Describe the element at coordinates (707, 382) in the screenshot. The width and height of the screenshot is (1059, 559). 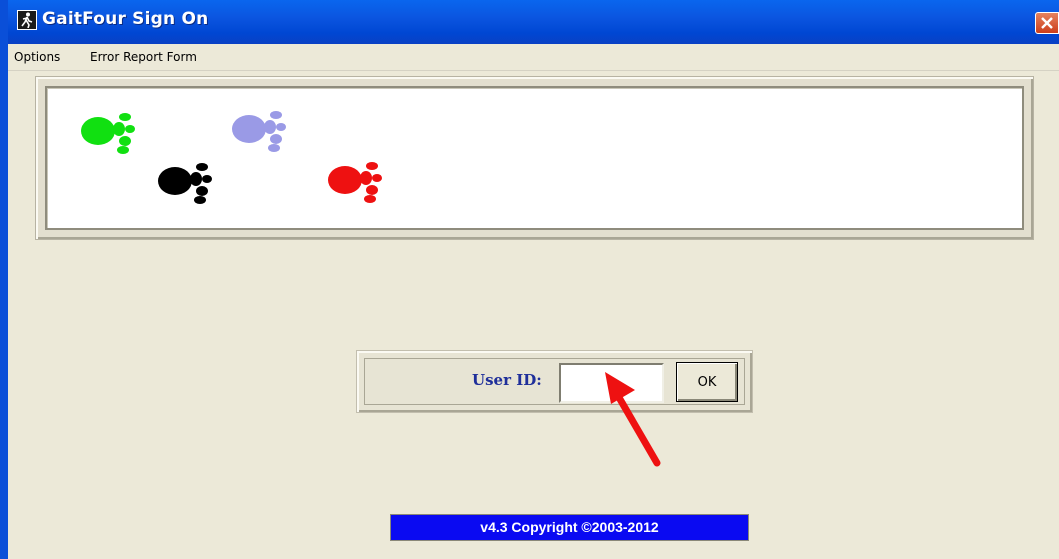
I see `ok-button: OK` at that location.